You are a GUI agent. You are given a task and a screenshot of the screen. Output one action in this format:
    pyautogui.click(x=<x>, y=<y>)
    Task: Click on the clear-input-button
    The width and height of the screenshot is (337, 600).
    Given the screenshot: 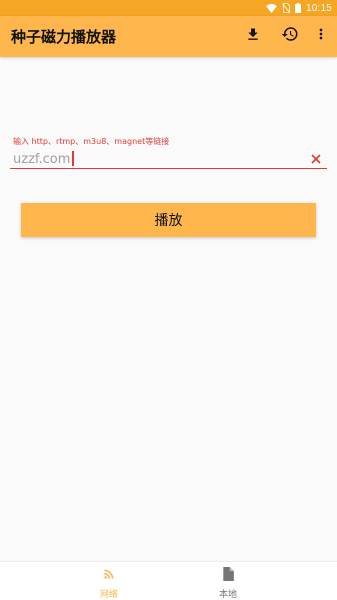 What is the action you would take?
    pyautogui.click(x=316, y=158)
    